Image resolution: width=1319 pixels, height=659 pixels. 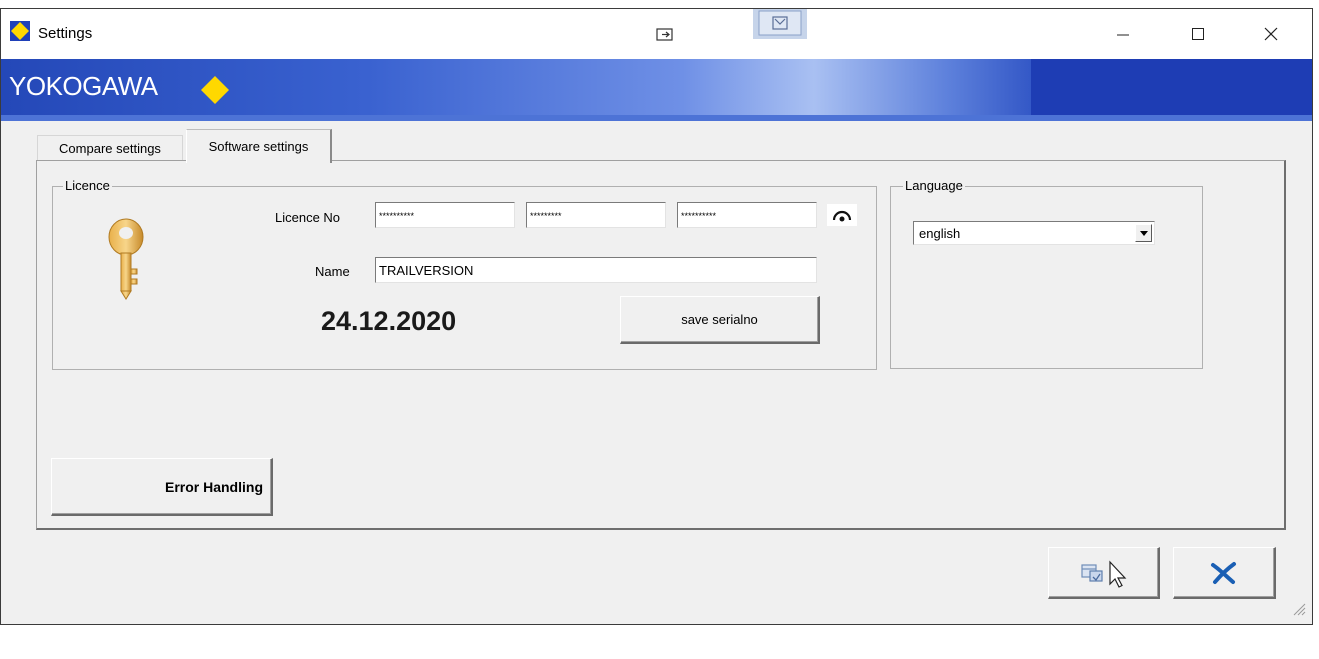 I want to click on apply-cursor-icon, so click(x=1103, y=573).